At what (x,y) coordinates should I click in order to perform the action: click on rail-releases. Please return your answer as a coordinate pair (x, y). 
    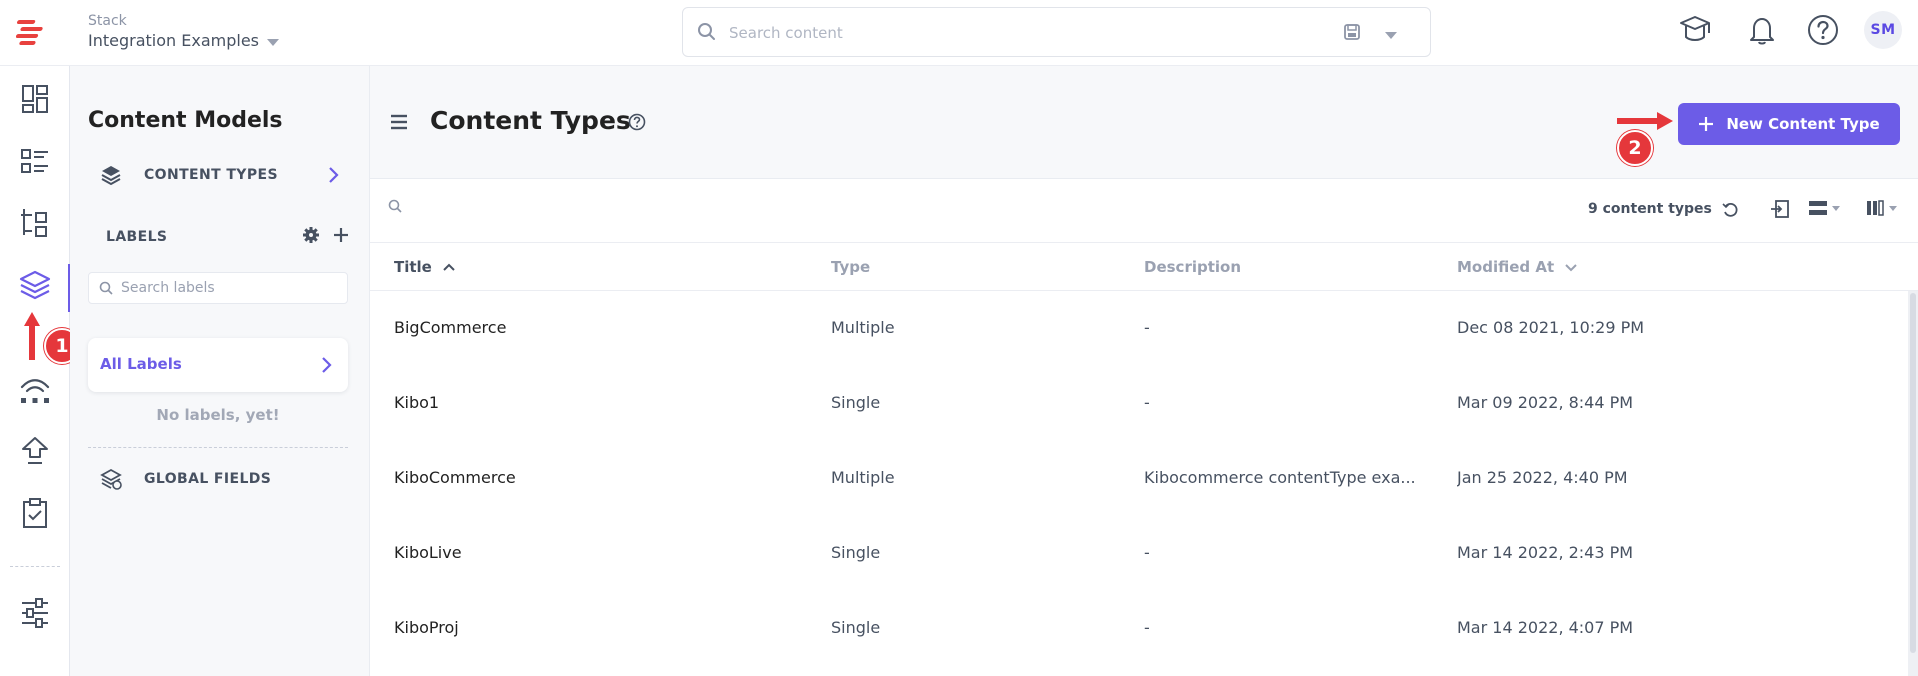
    Looking at the image, I should click on (35, 389).